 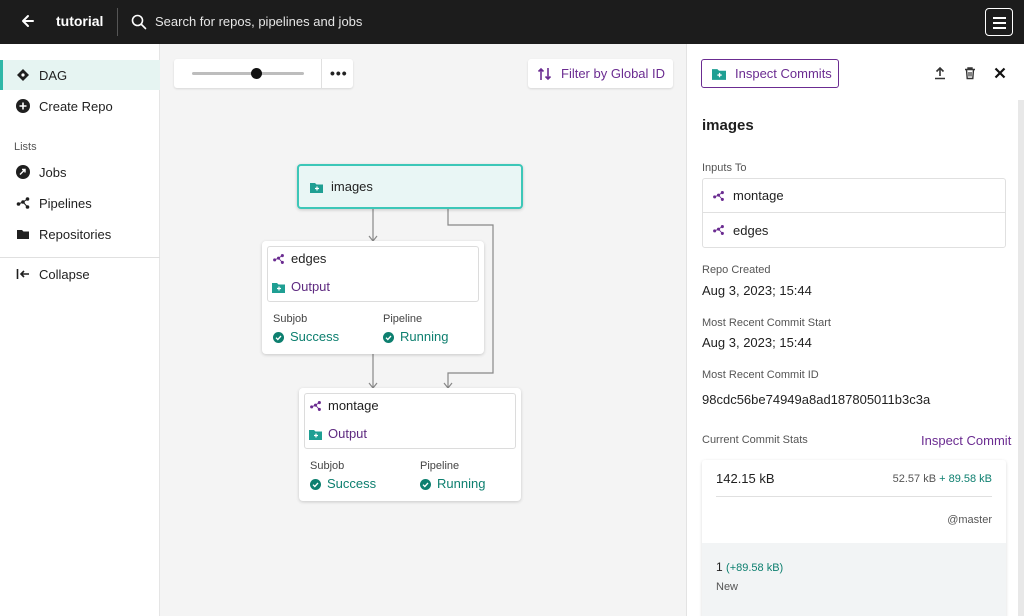 What do you see at coordinates (53, 75) in the screenshot?
I see `sidebar-item-label: DAG` at bounding box center [53, 75].